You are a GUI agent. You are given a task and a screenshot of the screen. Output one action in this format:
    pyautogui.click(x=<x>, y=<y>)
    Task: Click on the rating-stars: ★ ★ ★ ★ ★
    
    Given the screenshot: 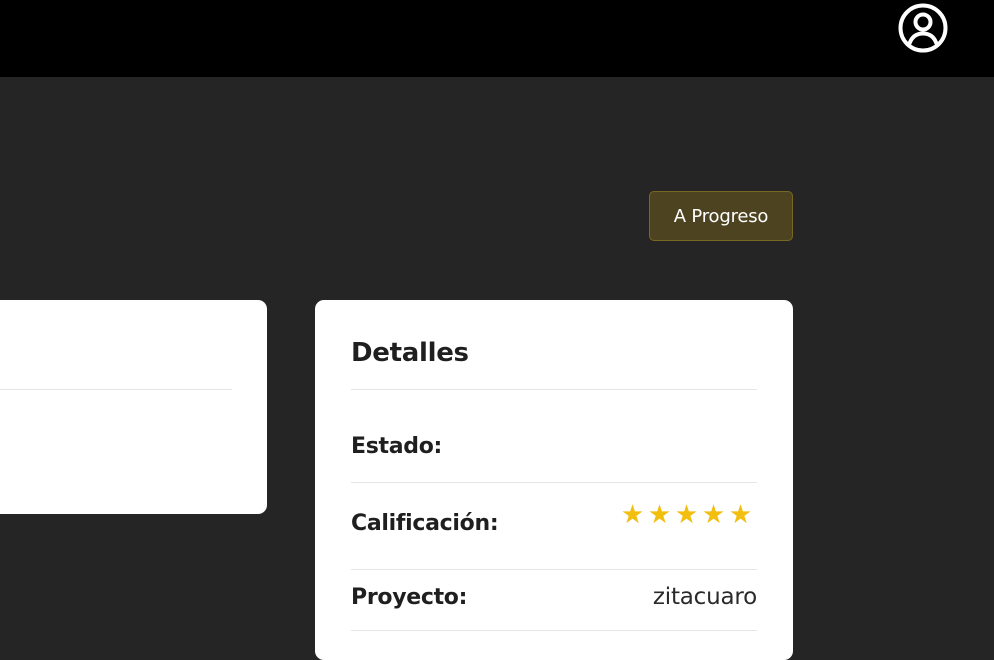 What is the action you would take?
    pyautogui.click(x=686, y=515)
    